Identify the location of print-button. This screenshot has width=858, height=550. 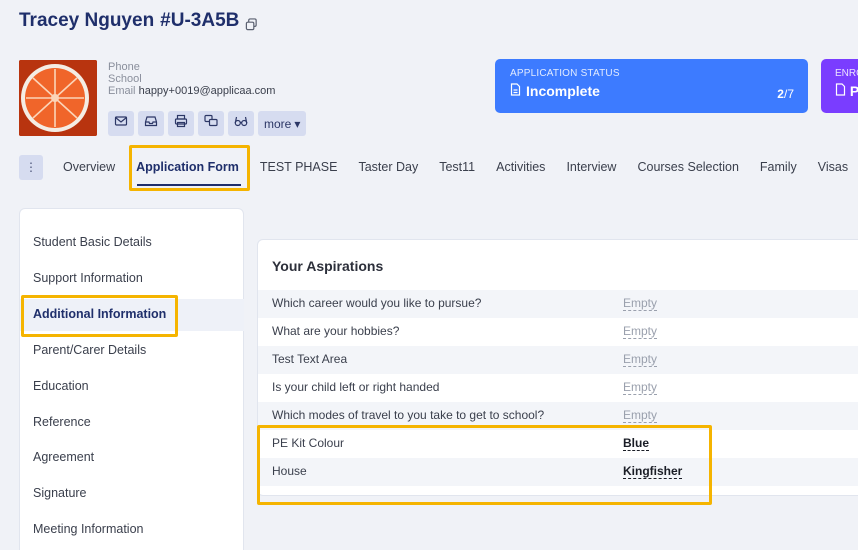
(181, 123).